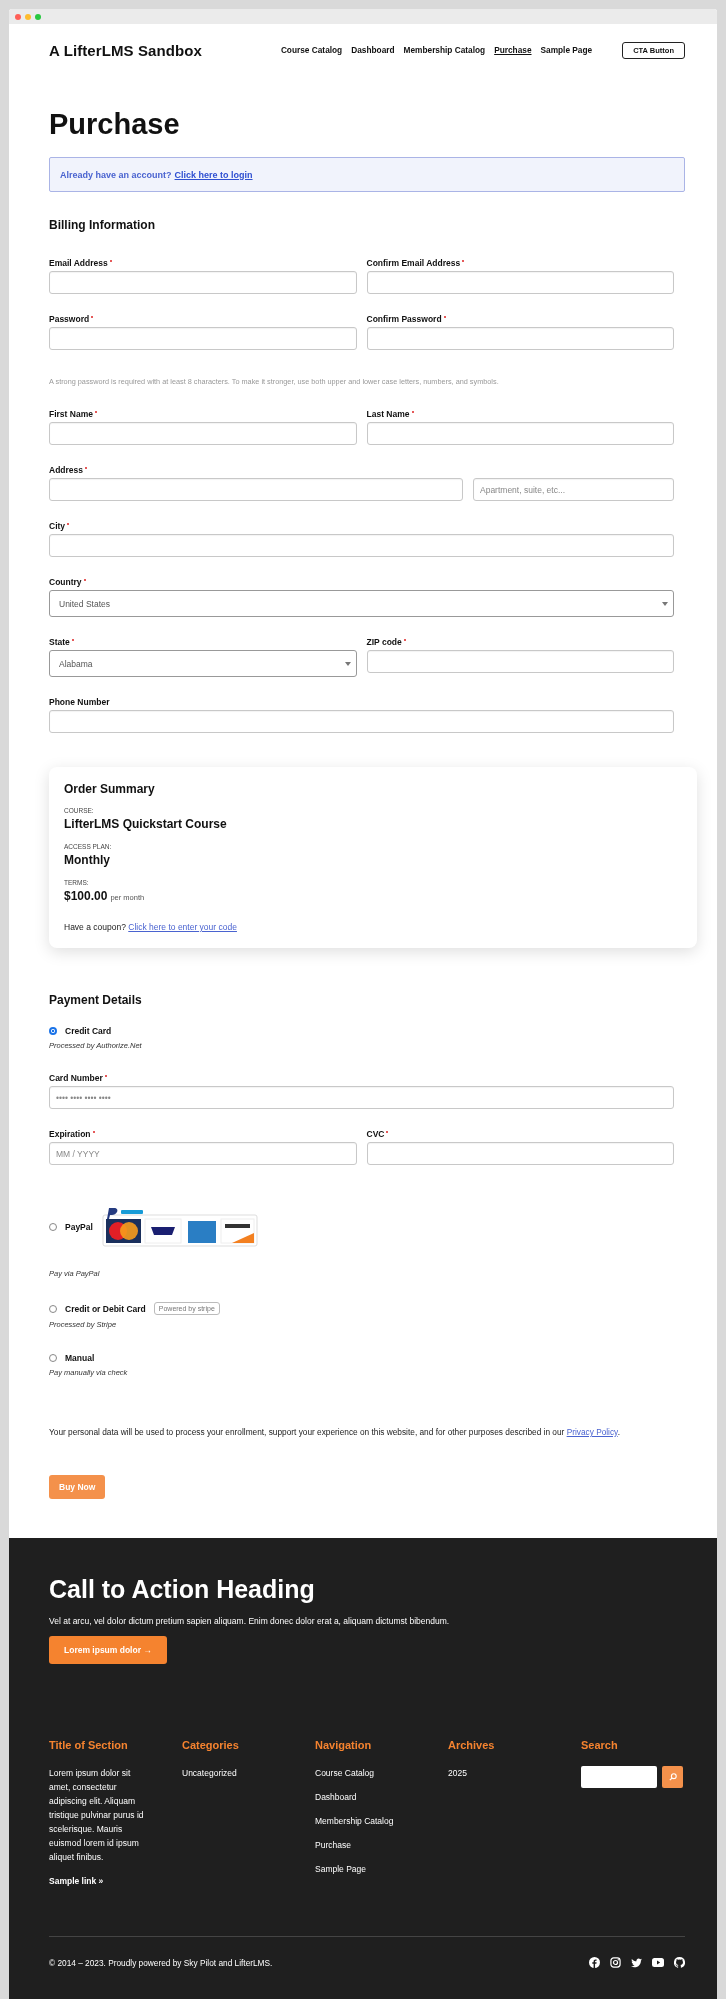 The image size is (726, 1999). Describe the element at coordinates (373, 50) in the screenshot. I see `nav-link: Dashboard` at that location.